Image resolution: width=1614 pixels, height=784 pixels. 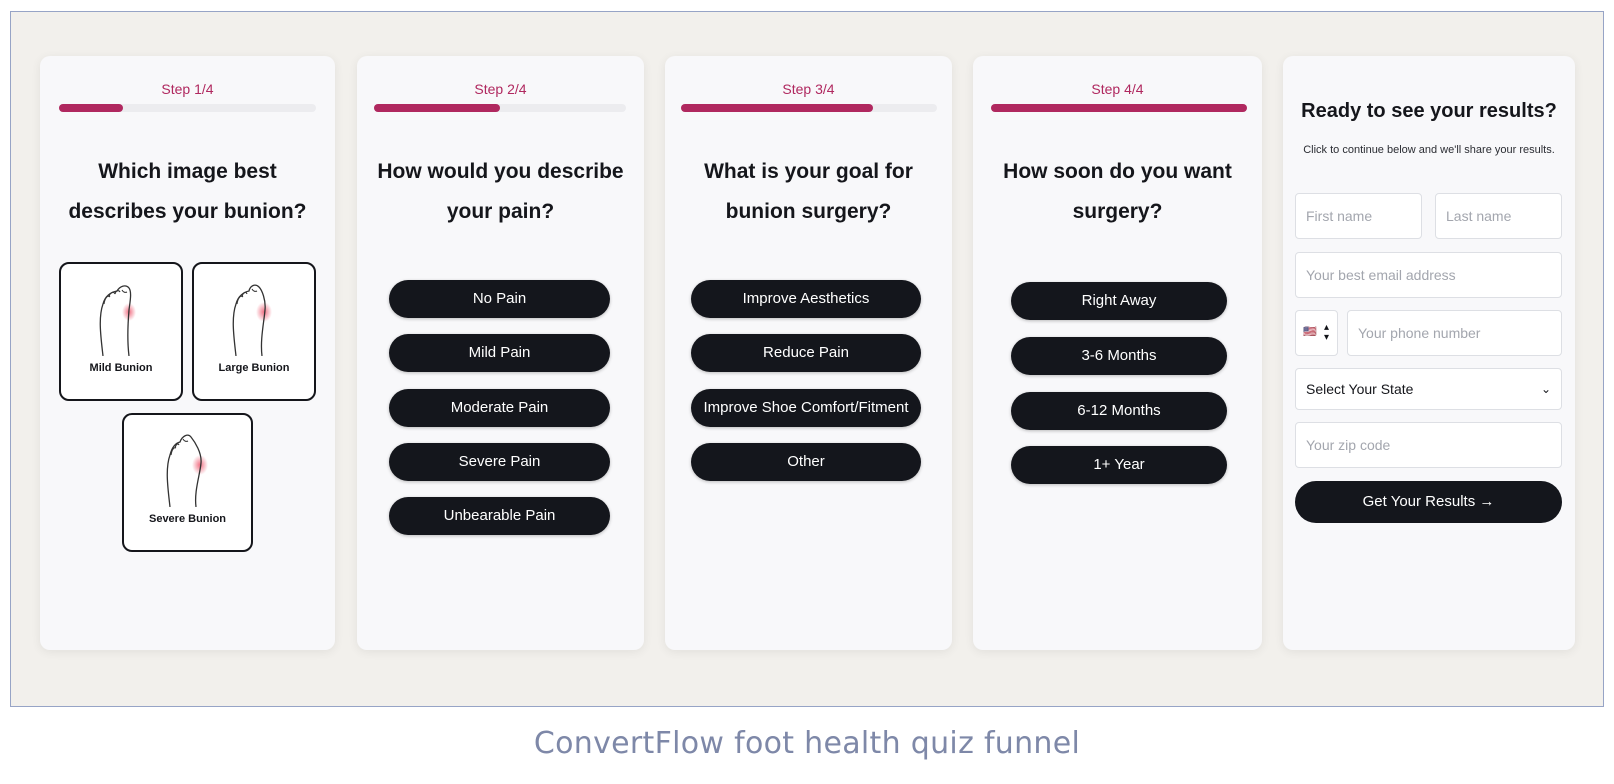 What do you see at coordinates (1498, 216) in the screenshot?
I see `last-name-field` at bounding box center [1498, 216].